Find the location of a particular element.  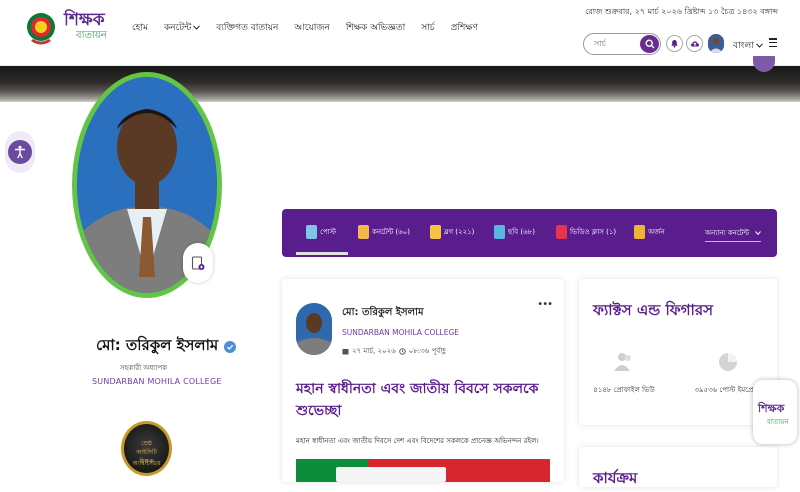

nav-home: হোম is located at coordinates (143, 27).